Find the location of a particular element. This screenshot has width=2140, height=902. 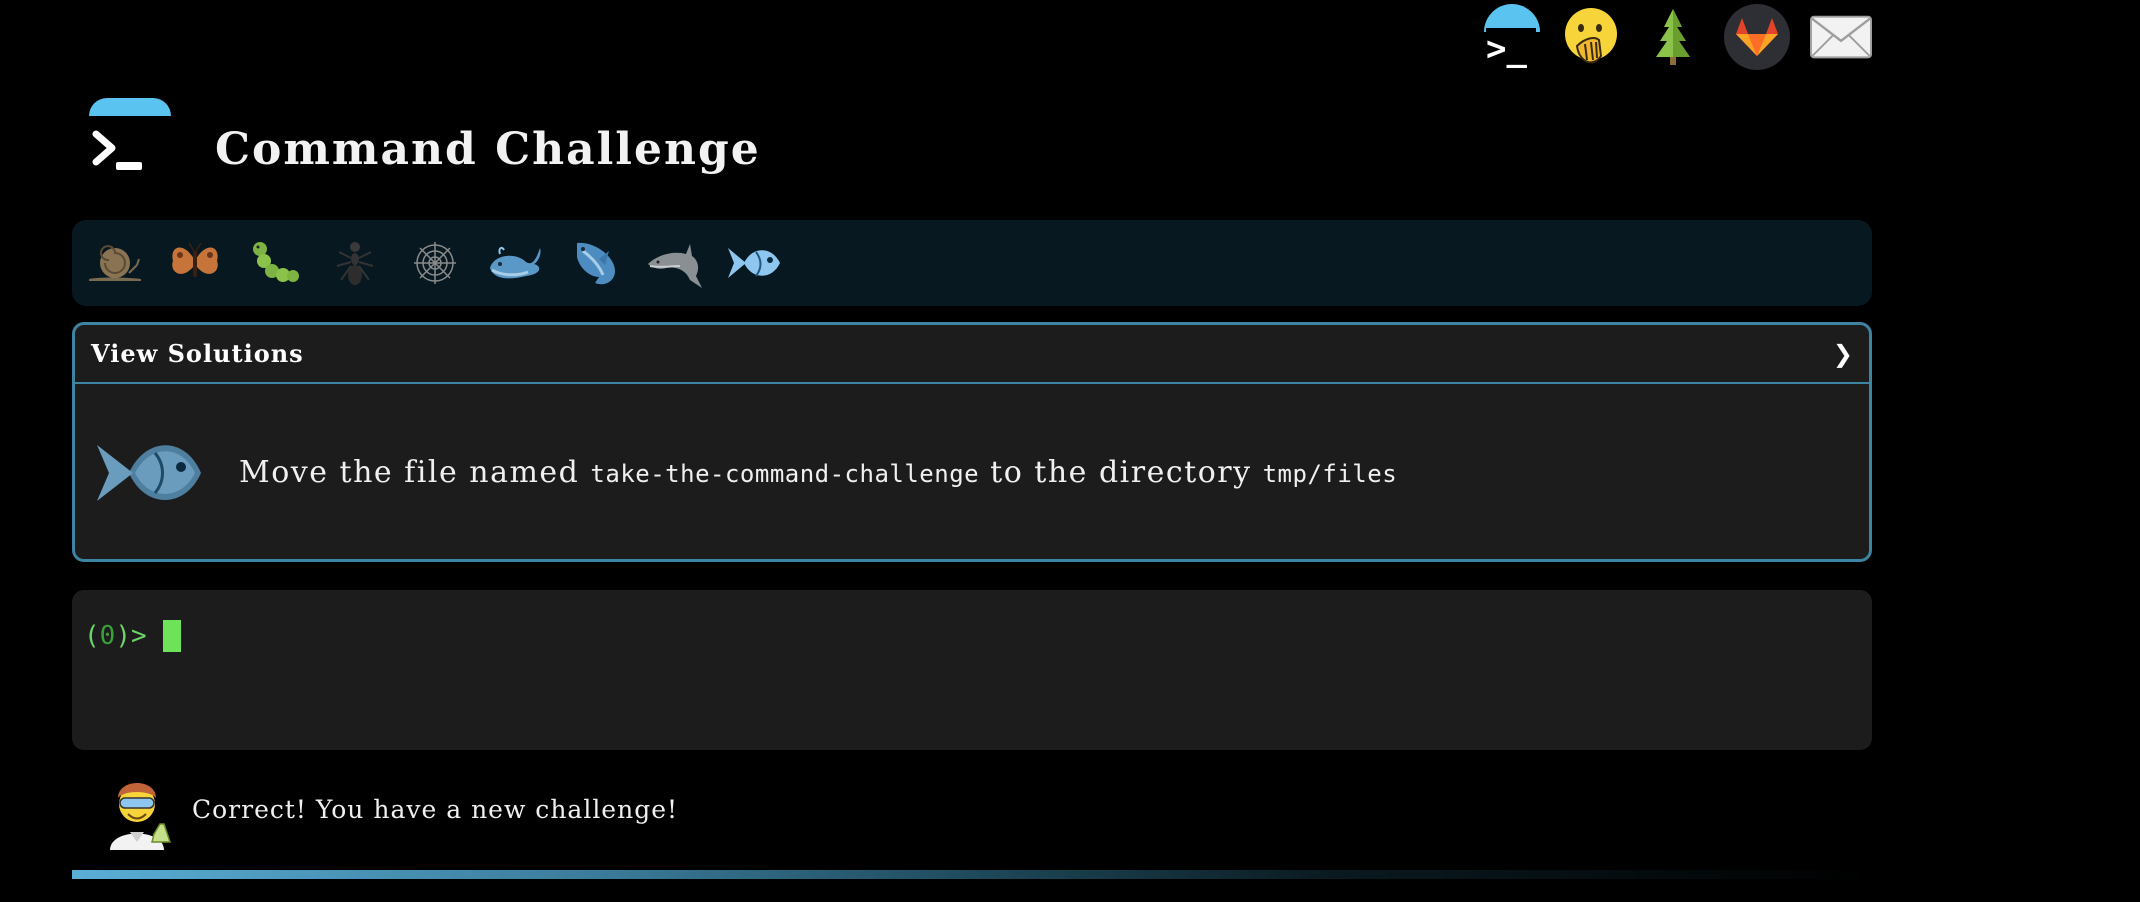

hand-over-mouth-emoji-icon is located at coordinates (1591, 37).